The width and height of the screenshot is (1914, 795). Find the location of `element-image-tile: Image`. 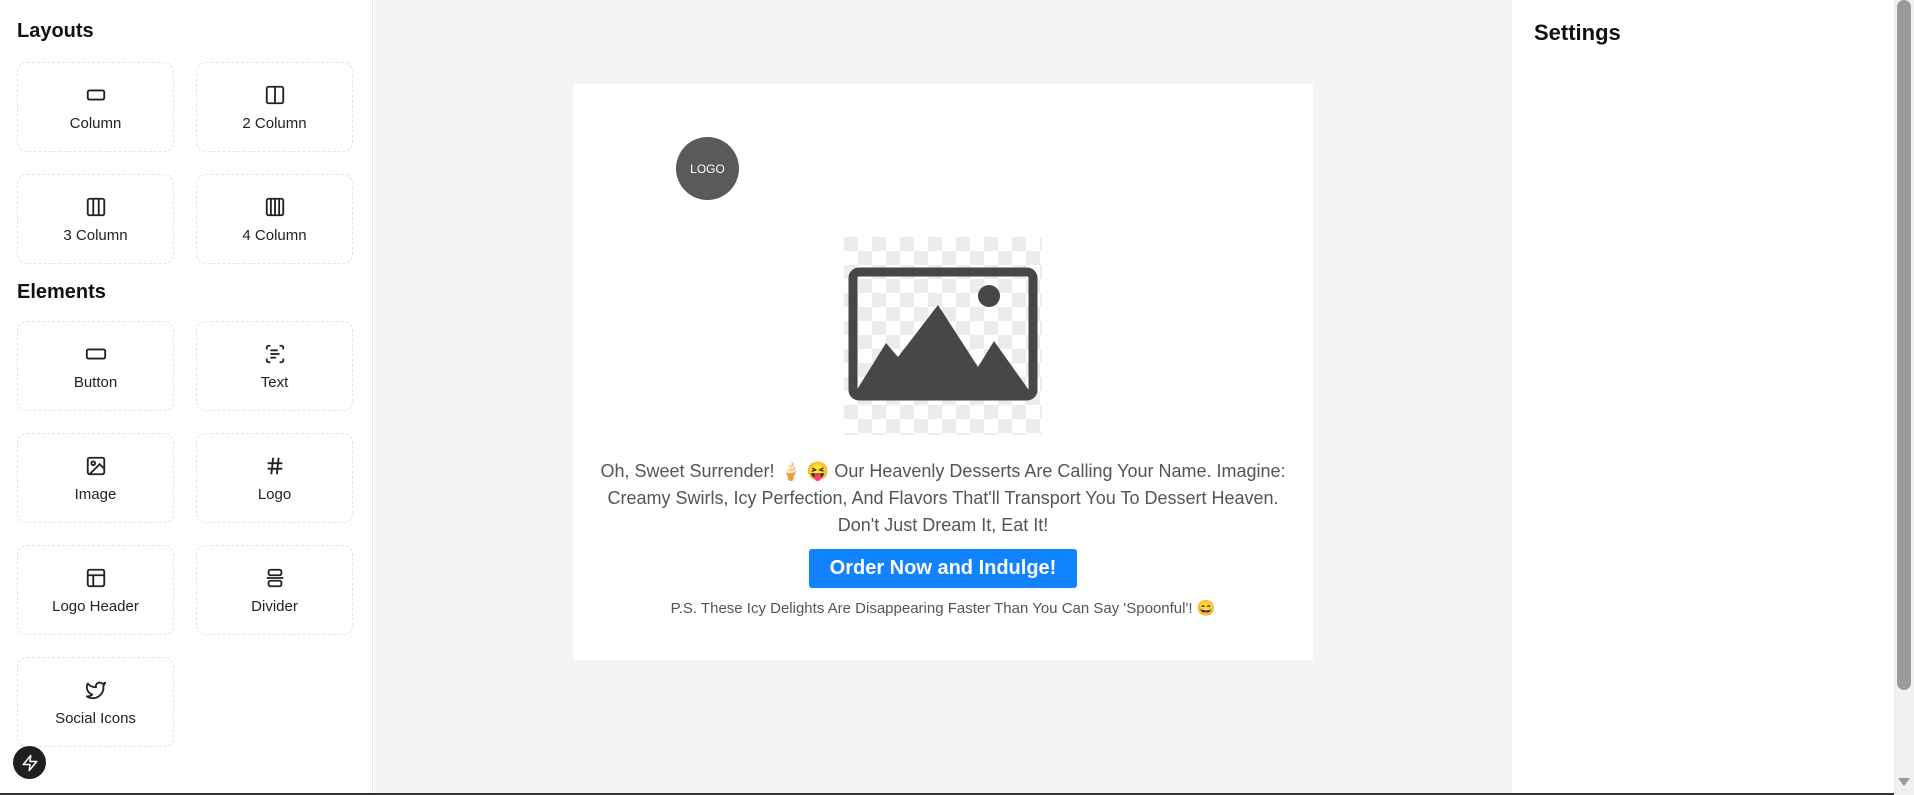

element-image-tile: Image is located at coordinates (95, 478).